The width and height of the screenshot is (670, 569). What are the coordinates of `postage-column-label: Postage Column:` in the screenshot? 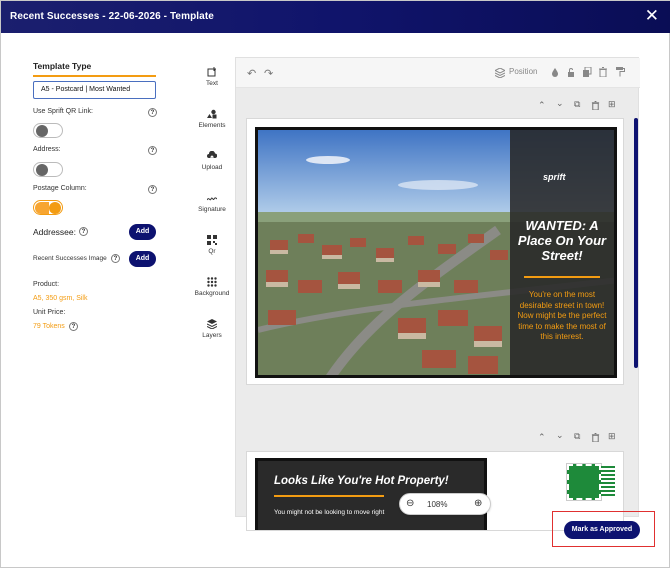 It's located at (60, 188).